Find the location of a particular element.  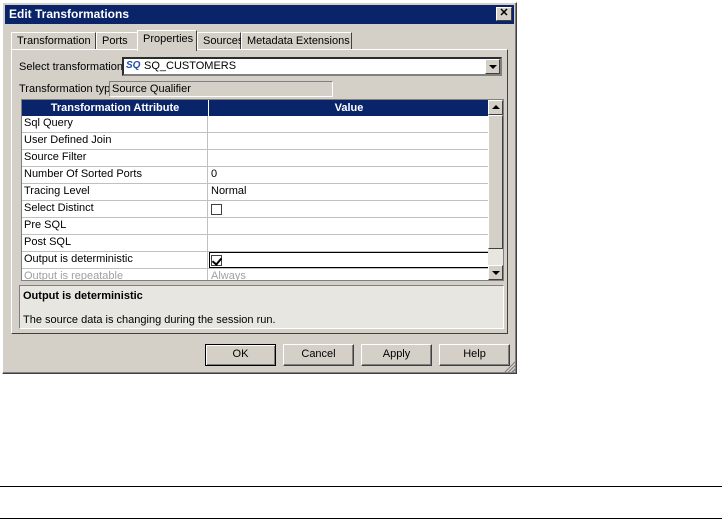

attribute-name: Select Distinct is located at coordinates (115, 209).